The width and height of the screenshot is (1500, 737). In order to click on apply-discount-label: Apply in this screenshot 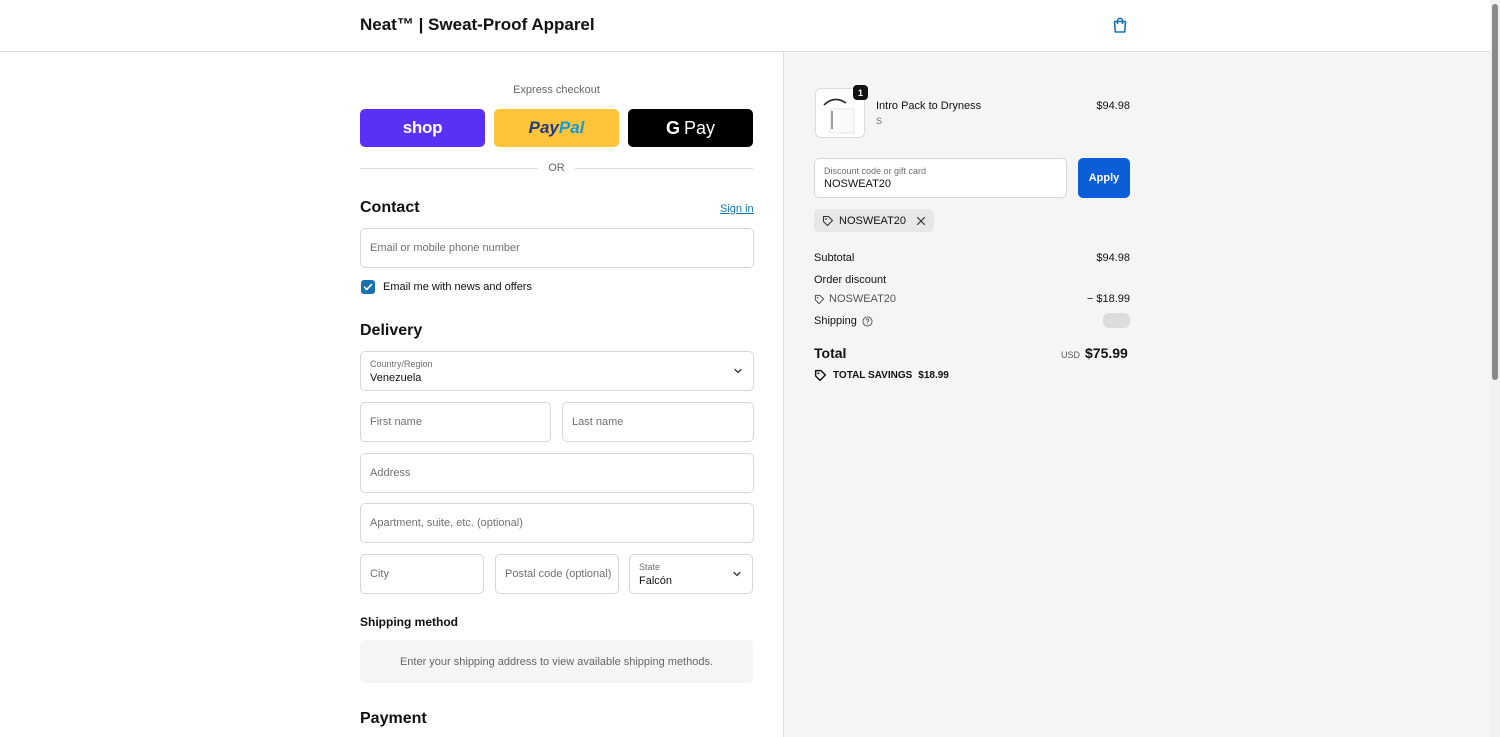, I will do `click(1104, 178)`.